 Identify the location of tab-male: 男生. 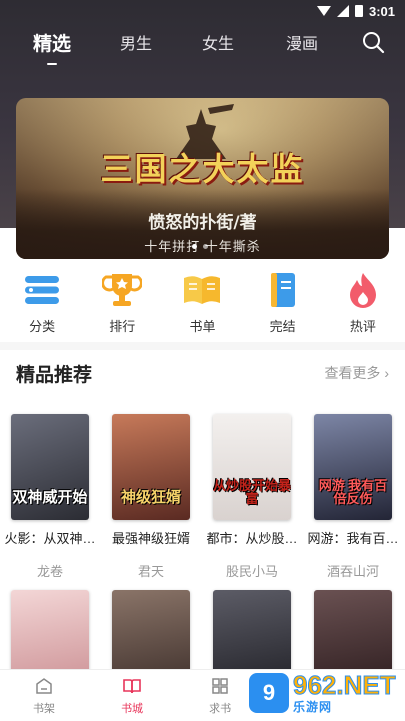
(136, 42).